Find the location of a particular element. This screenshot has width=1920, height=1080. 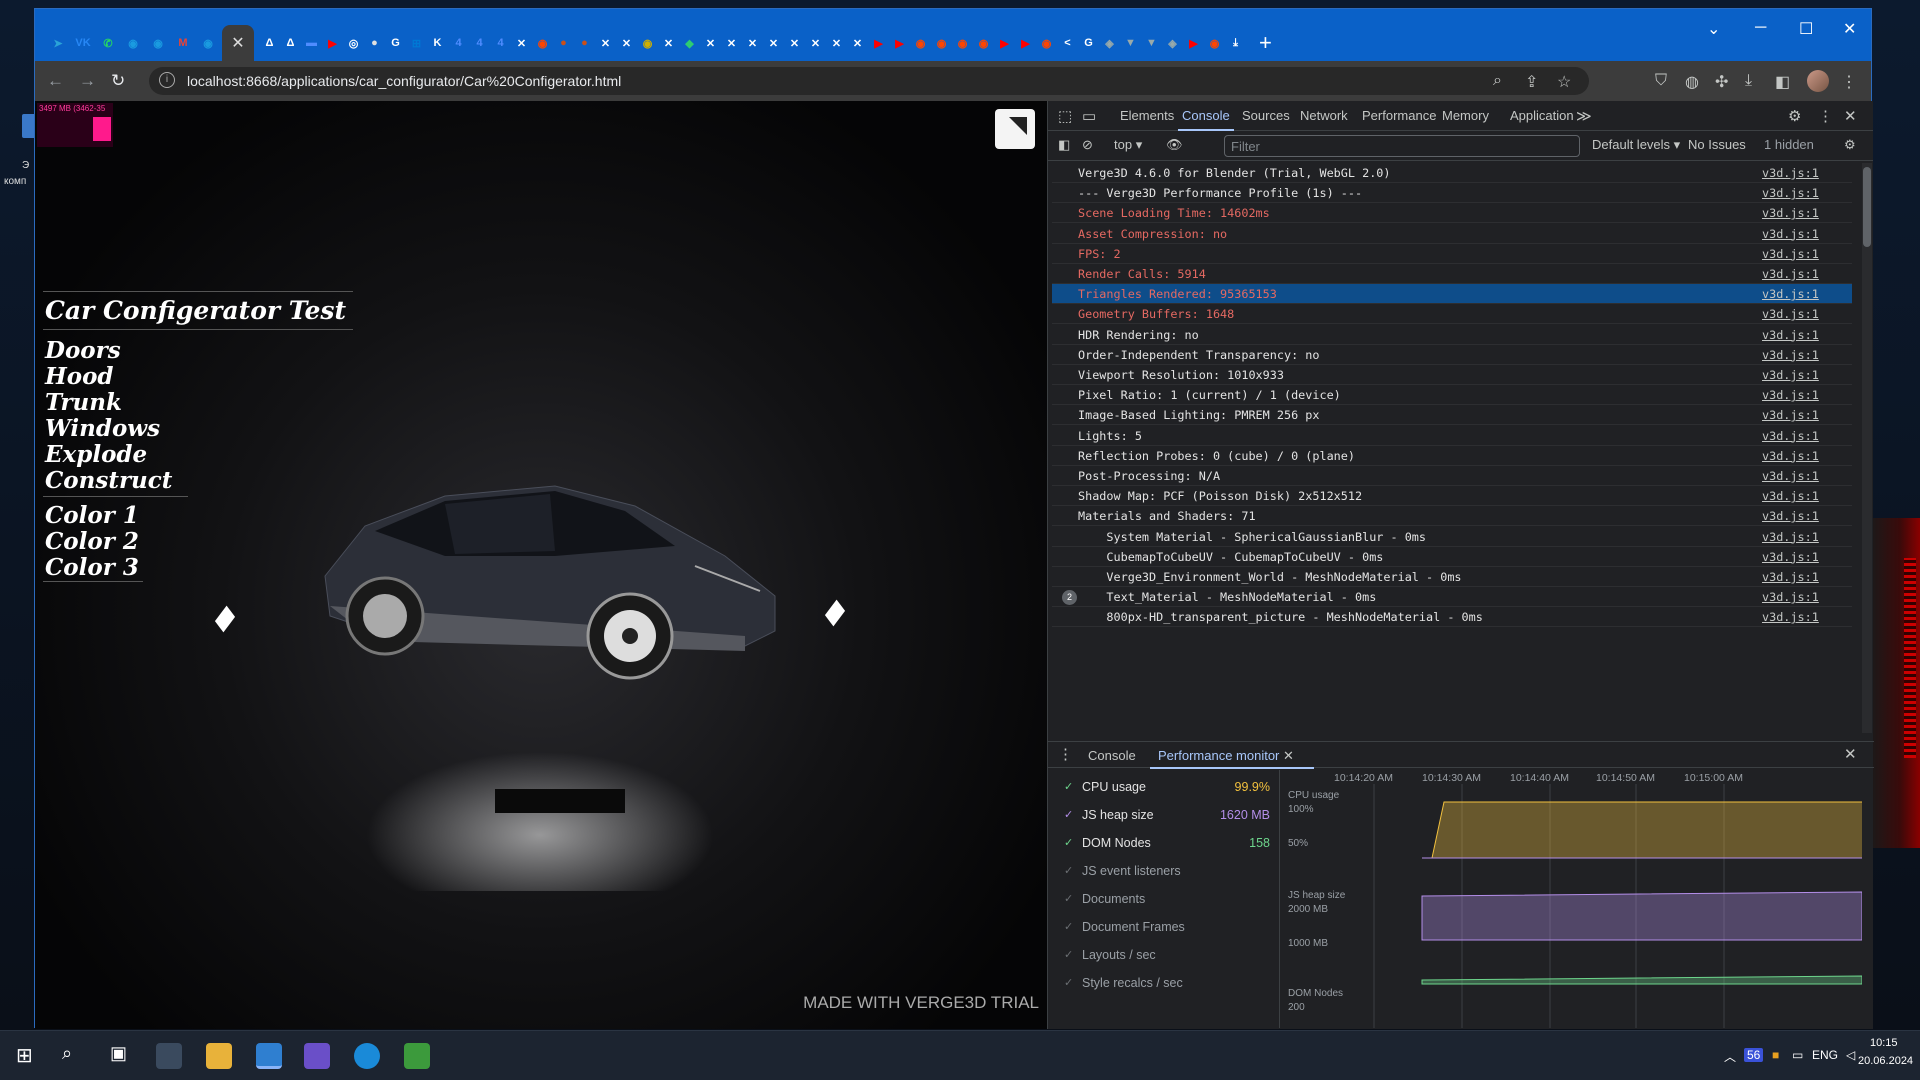

save-app-icon is located at coordinates (317, 1056).